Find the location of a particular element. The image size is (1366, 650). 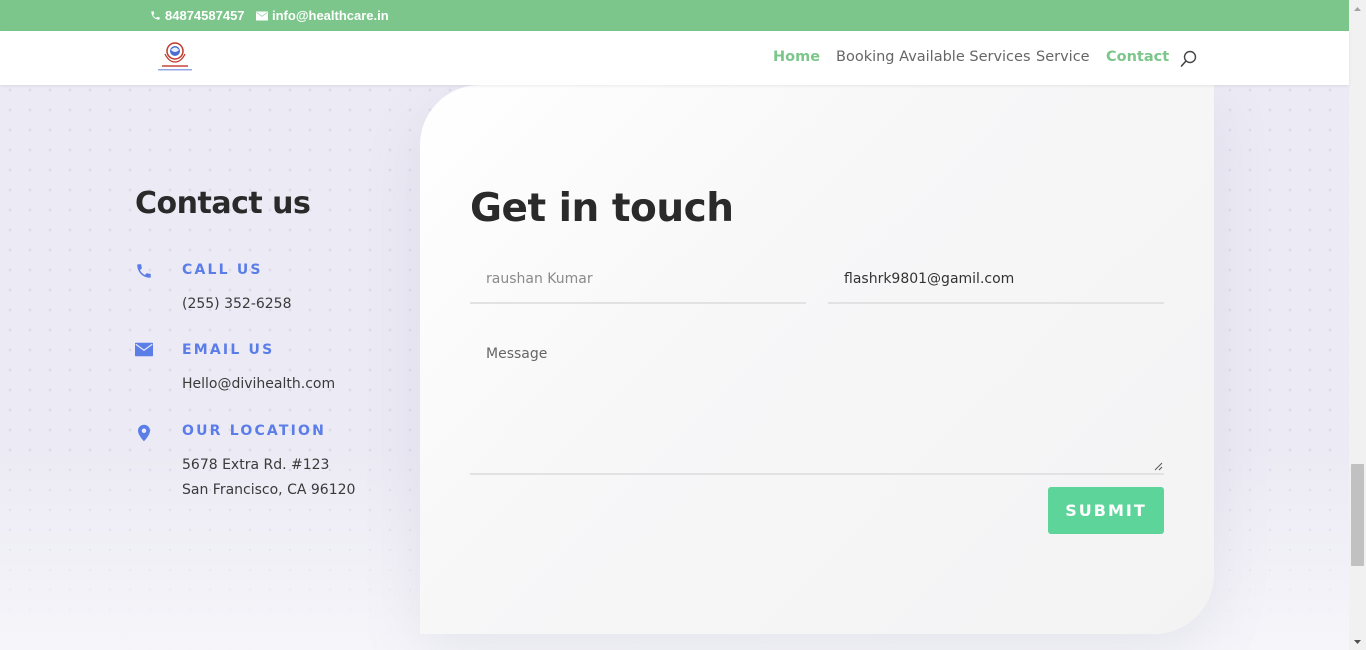

map-pin-icon is located at coordinates (144, 433).